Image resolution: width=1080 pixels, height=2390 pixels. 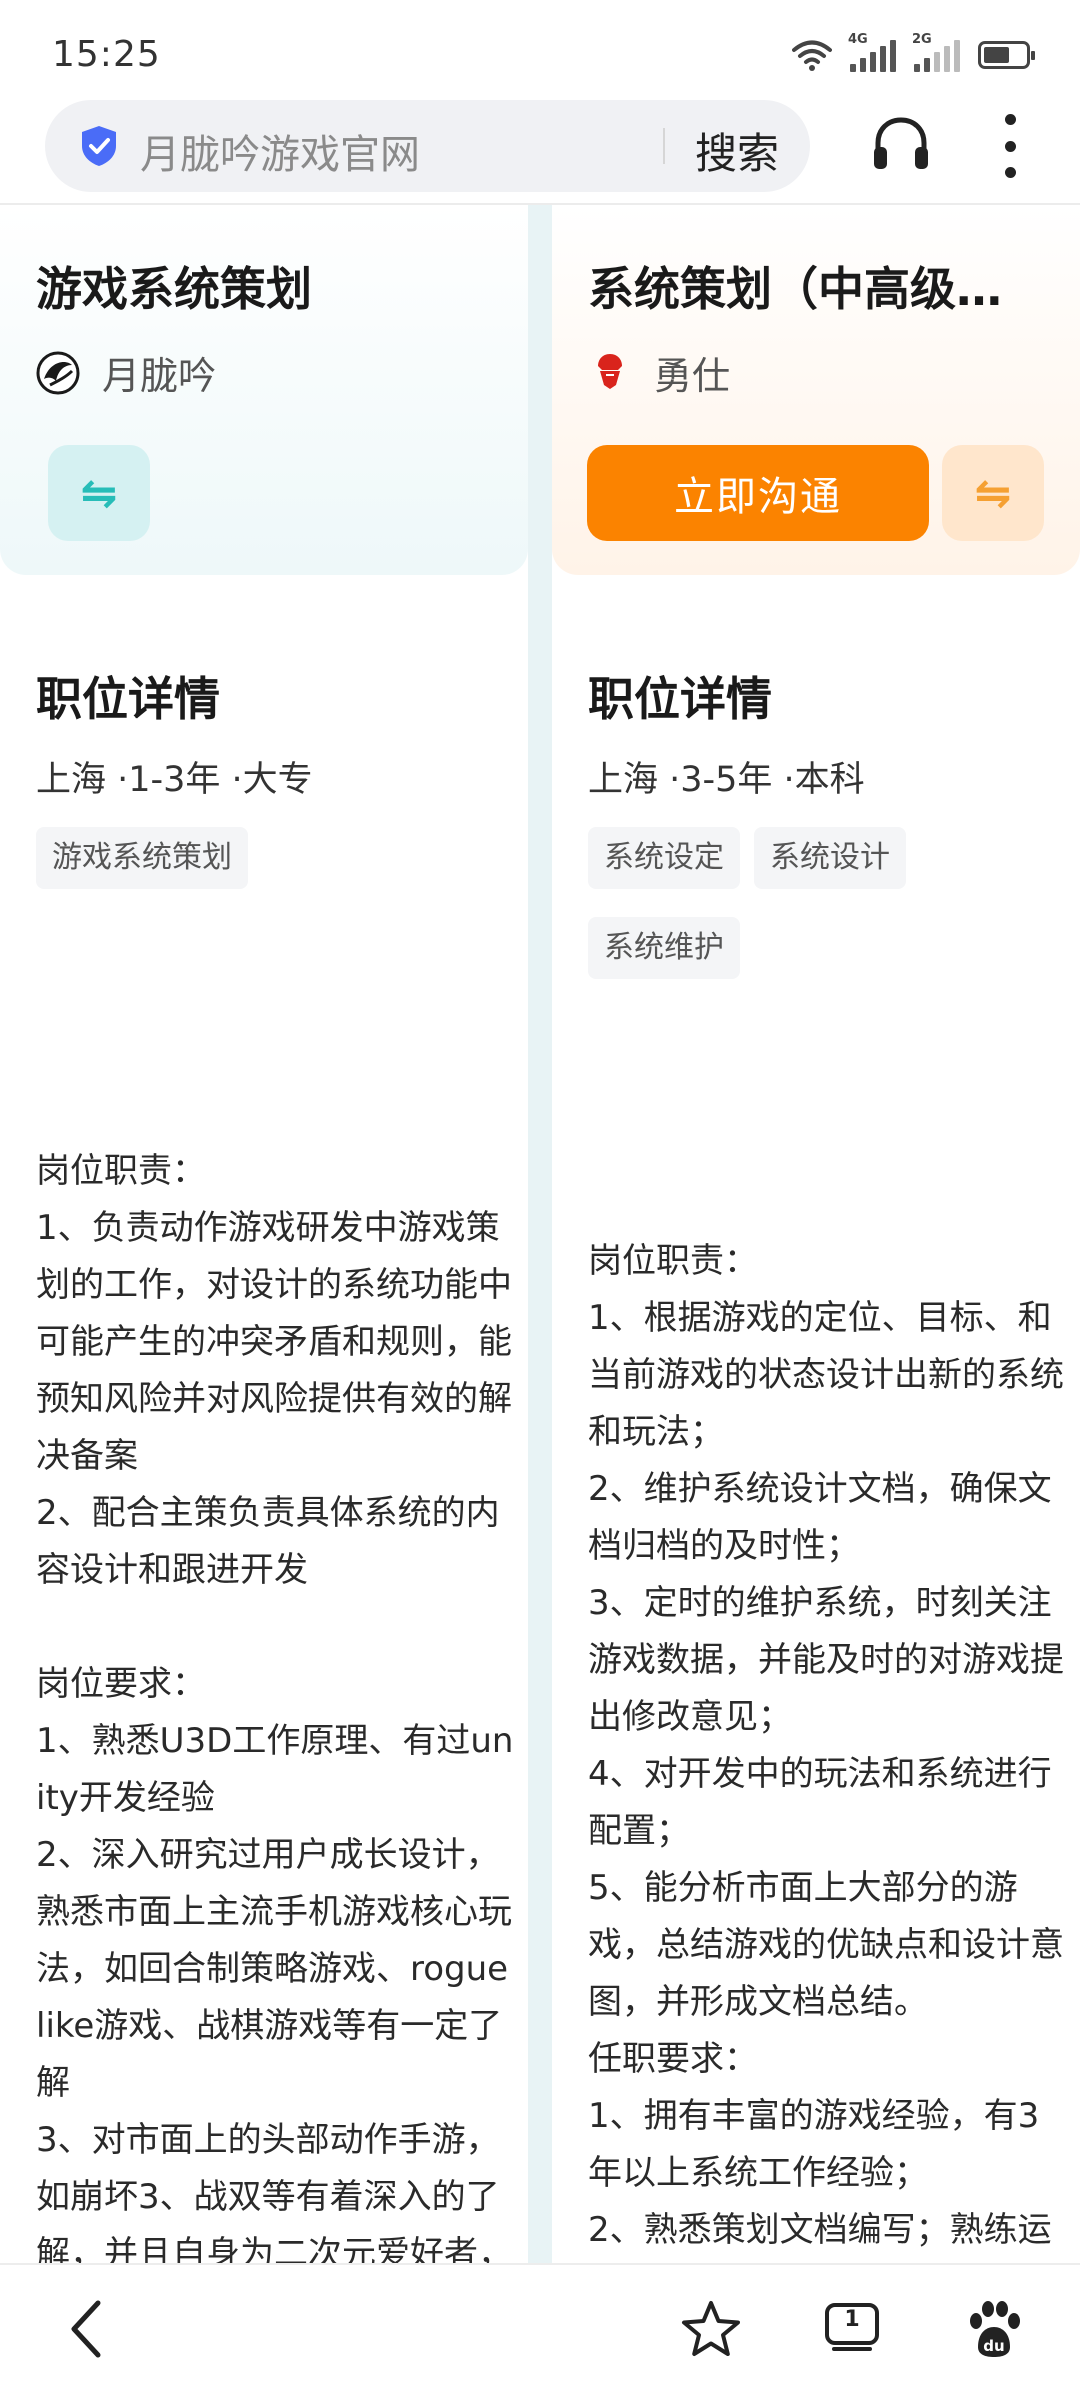 I want to click on battery-level, so click(x=996, y=55).